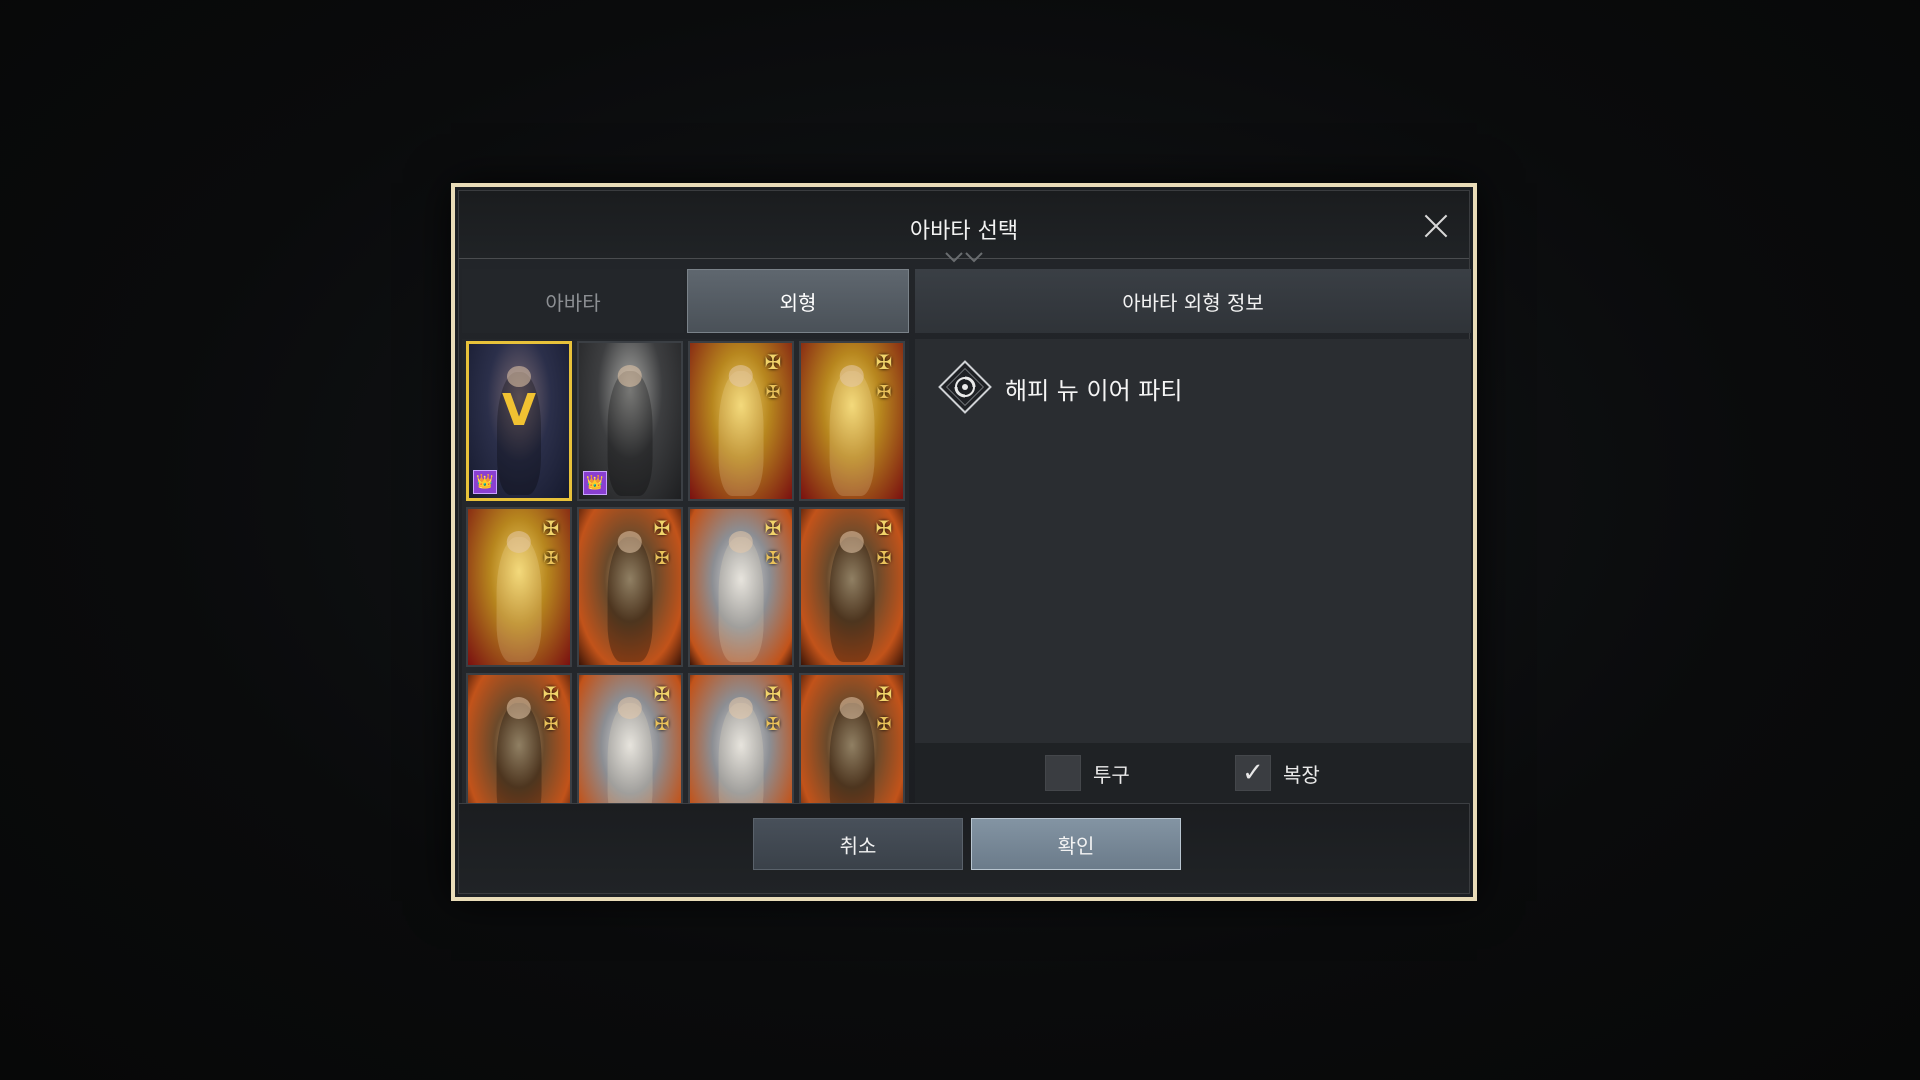 The height and width of the screenshot is (1080, 1920). What do you see at coordinates (573, 301) in the screenshot?
I see `tab-avatar: 아바타` at bounding box center [573, 301].